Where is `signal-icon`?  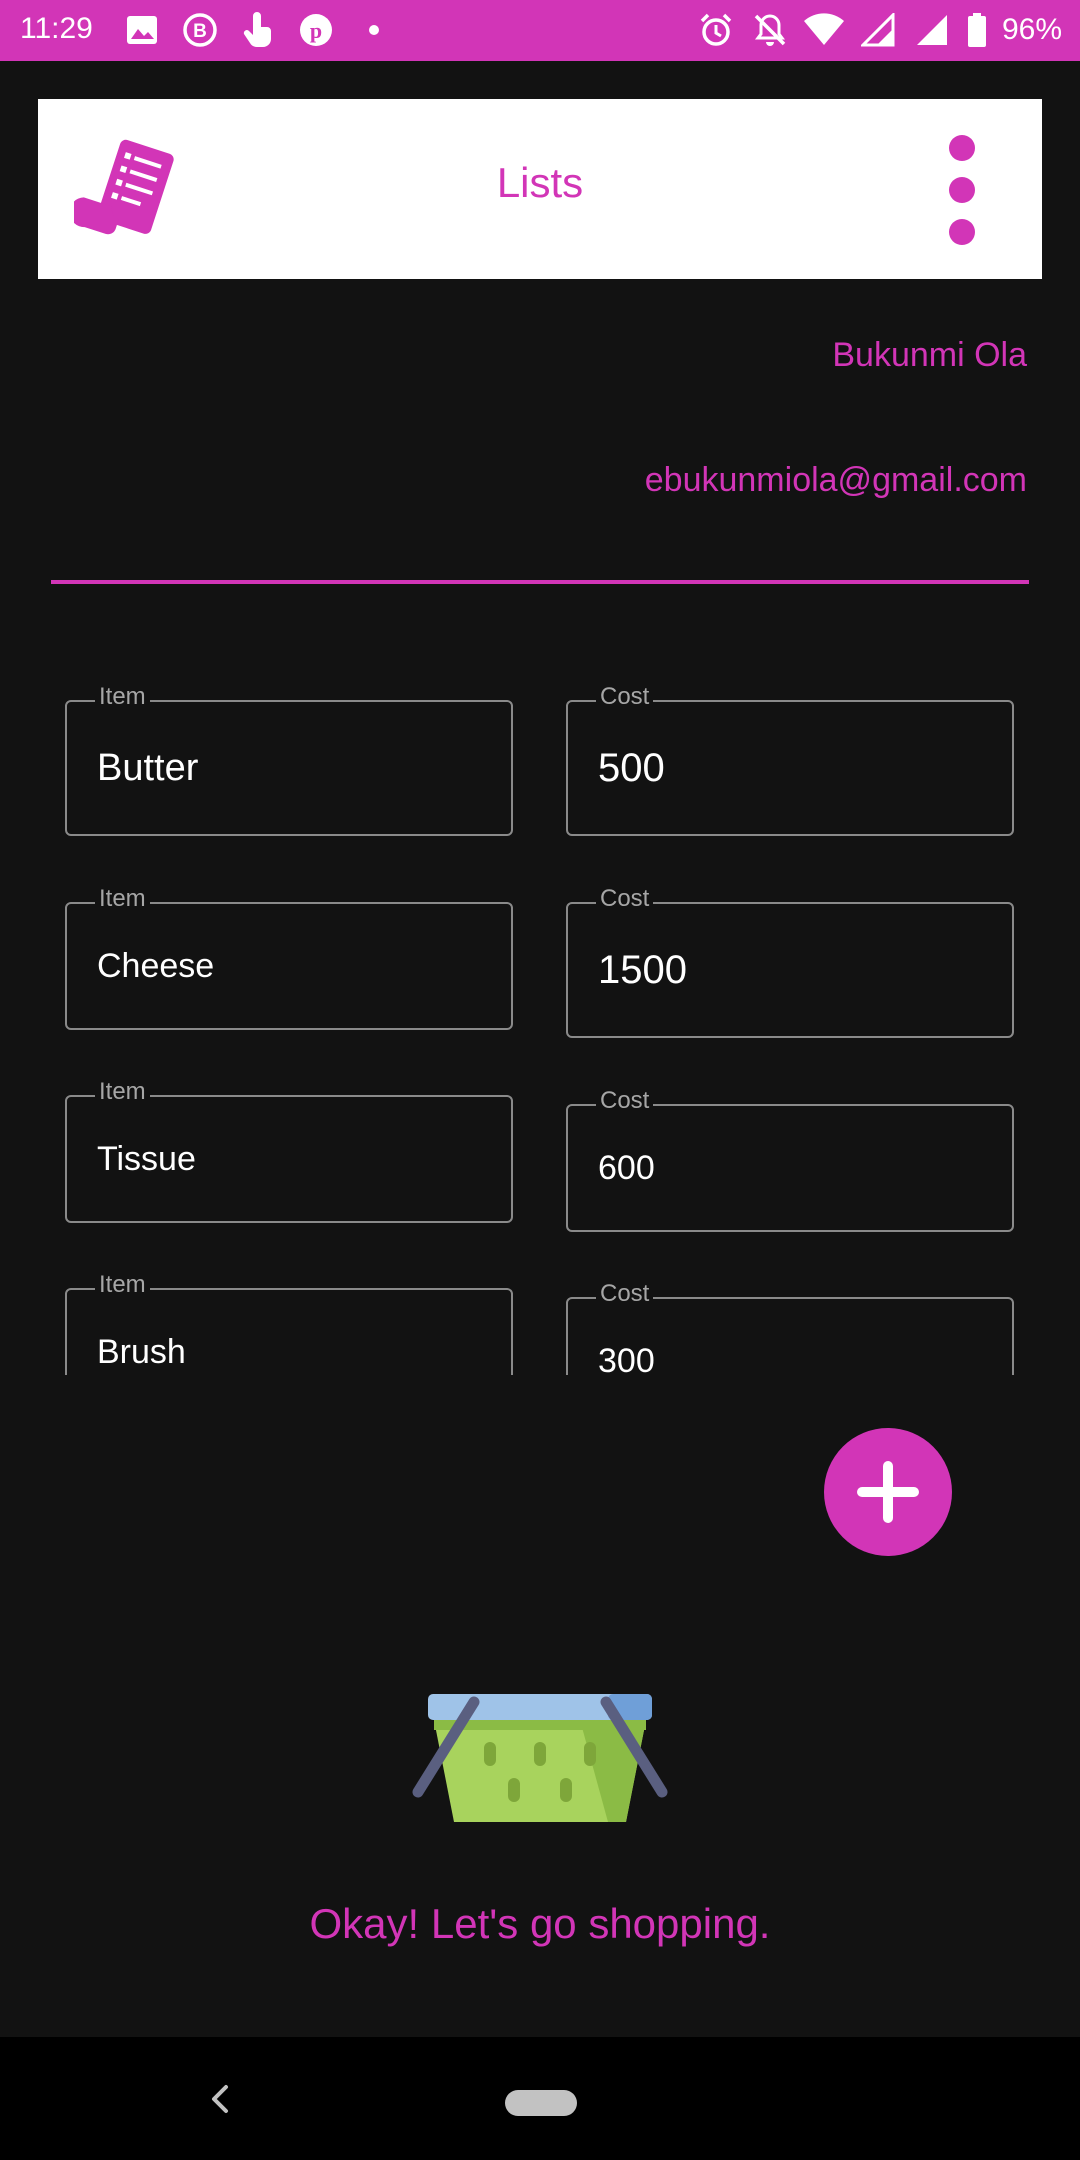
signal-icon is located at coordinates (878, 30).